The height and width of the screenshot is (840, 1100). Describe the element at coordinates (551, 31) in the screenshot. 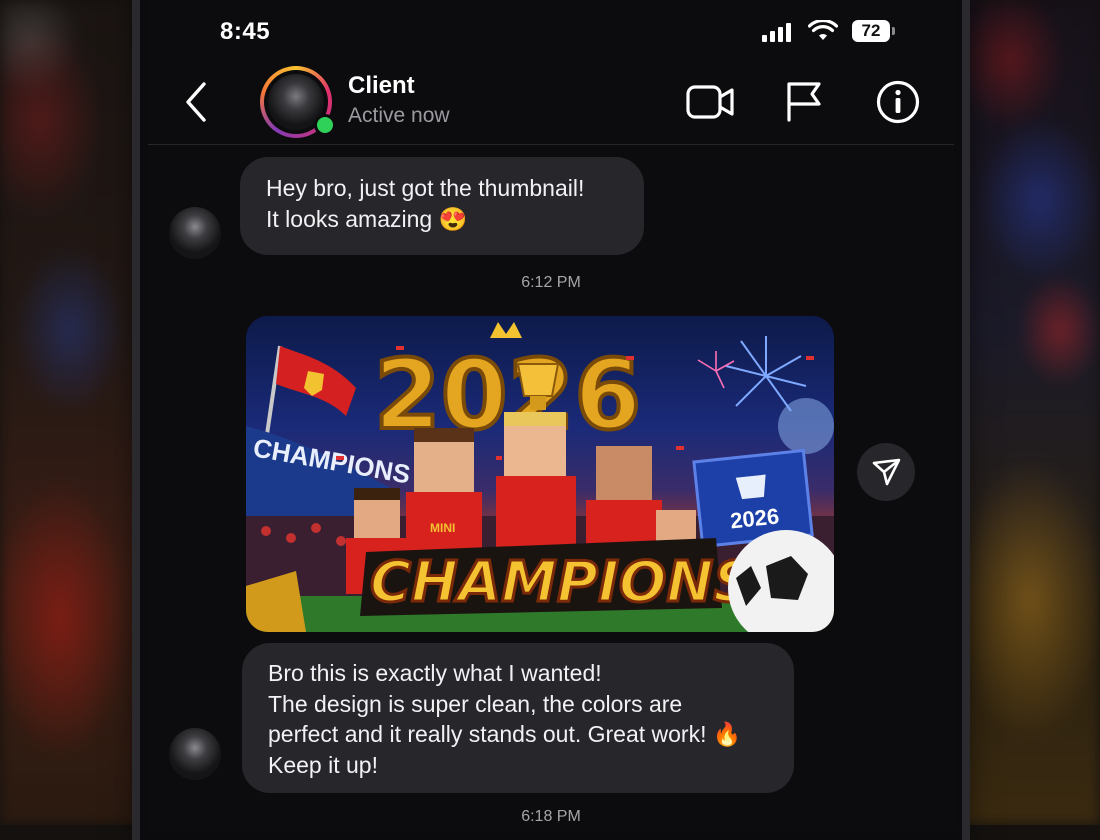

I see `status-bar: 8:45 72` at that location.